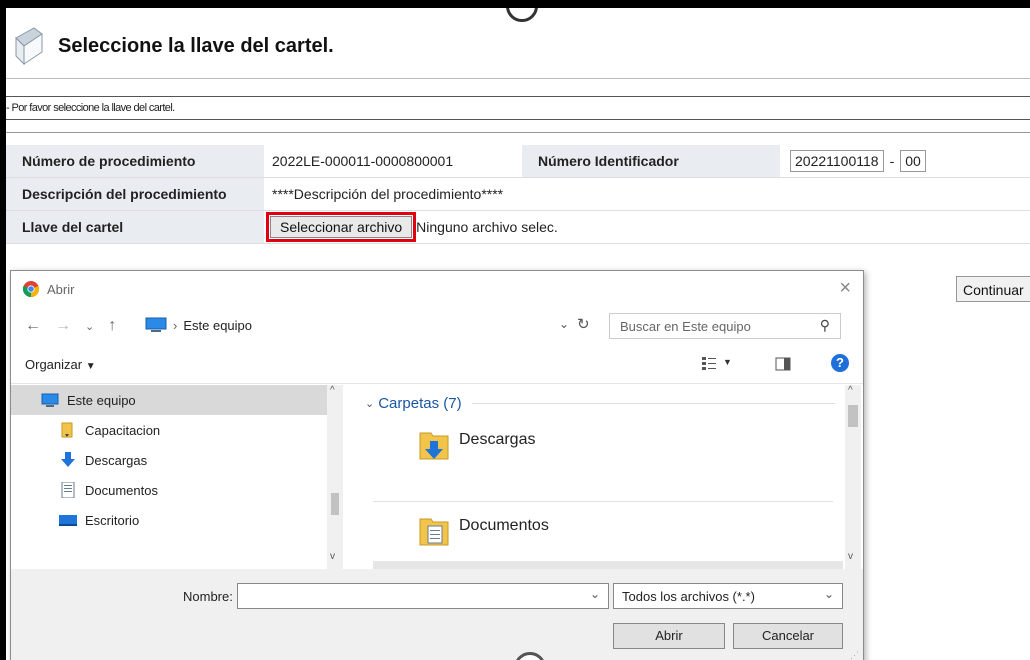 This screenshot has height=660, width=1030. What do you see at coordinates (90, 366) in the screenshot?
I see `caret-down-icon: ▼` at bounding box center [90, 366].